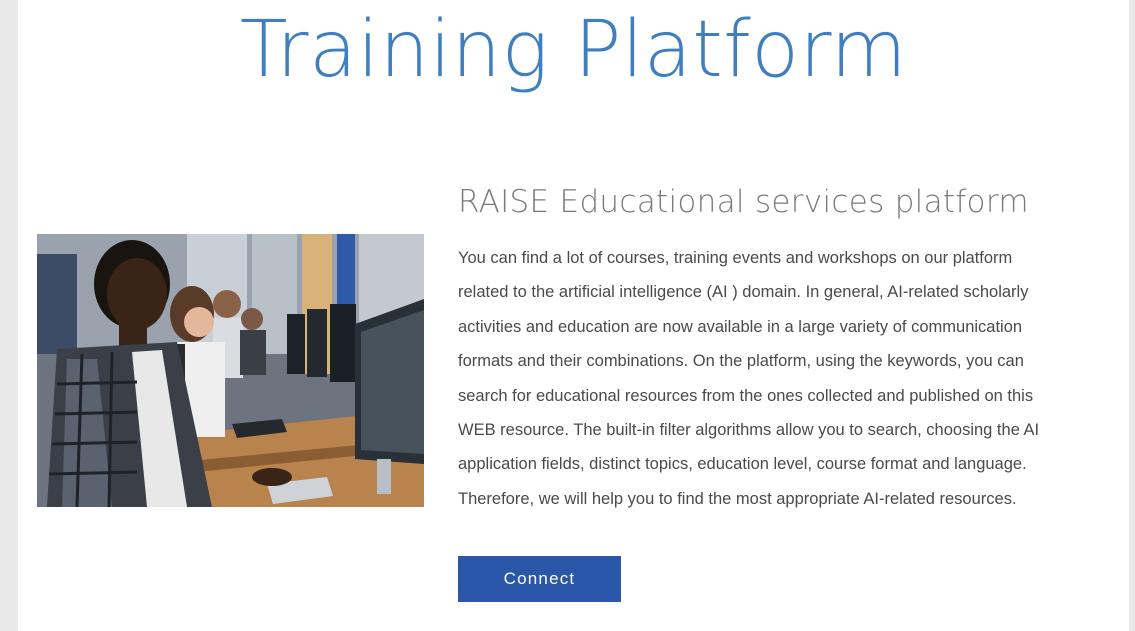  Describe the element at coordinates (743, 202) in the screenshot. I see `section-title: RAISE Educational services platform` at that location.